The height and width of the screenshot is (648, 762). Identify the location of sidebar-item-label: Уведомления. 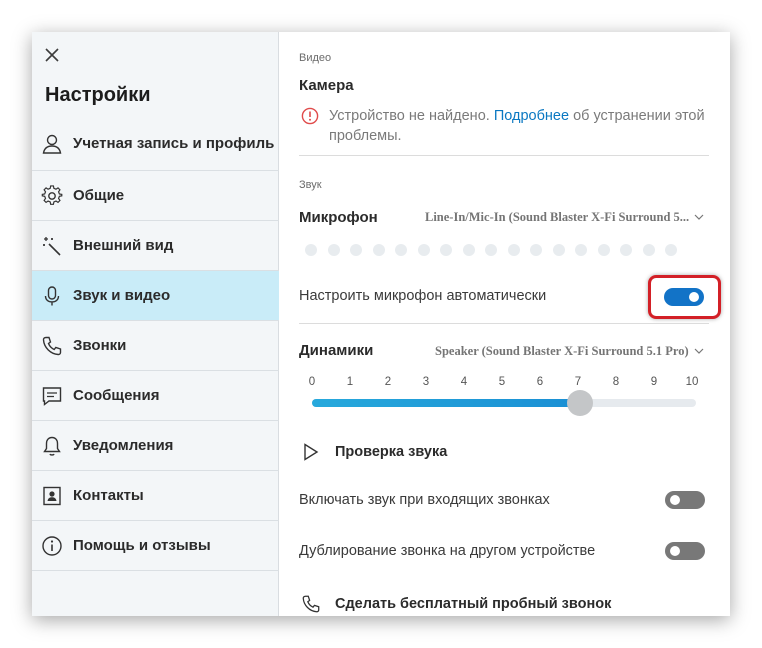
(123, 445).